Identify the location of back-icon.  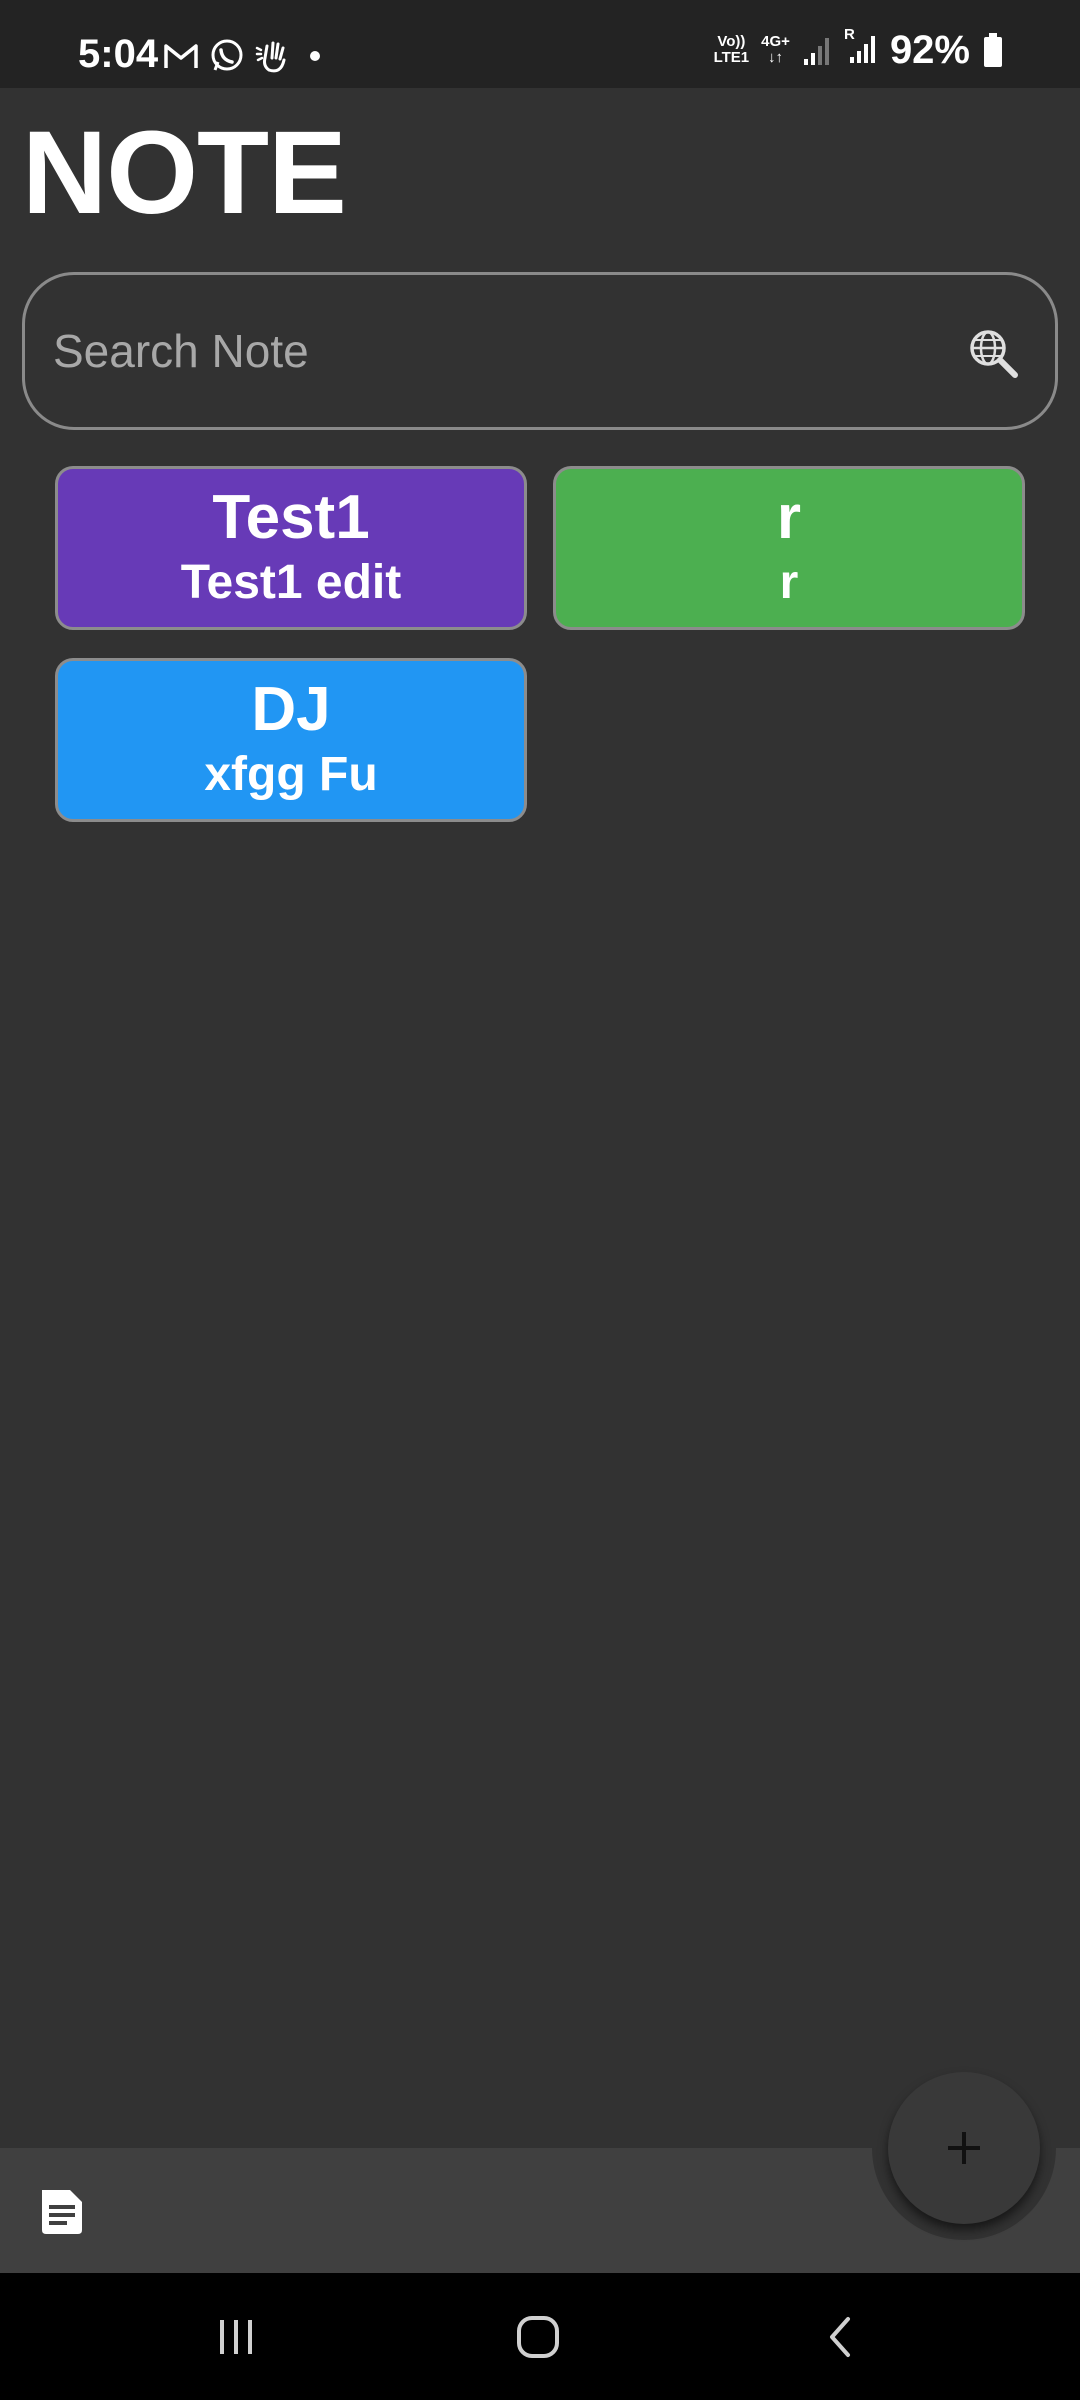
(840, 2336).